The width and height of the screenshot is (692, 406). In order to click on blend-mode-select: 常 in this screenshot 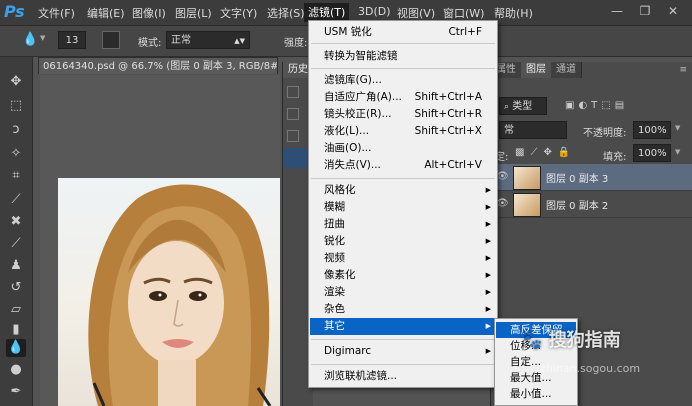, I will do `click(533, 130)`.